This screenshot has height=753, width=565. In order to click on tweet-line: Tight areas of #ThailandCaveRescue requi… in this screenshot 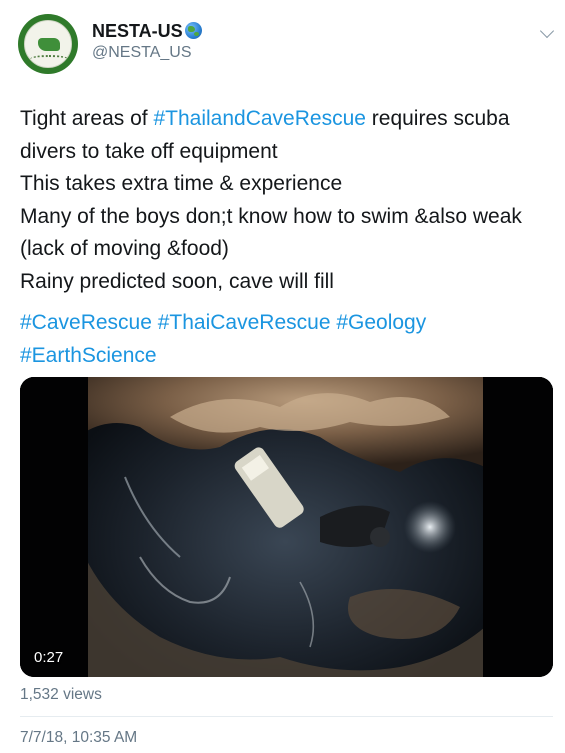, I will do `click(285, 119)`.